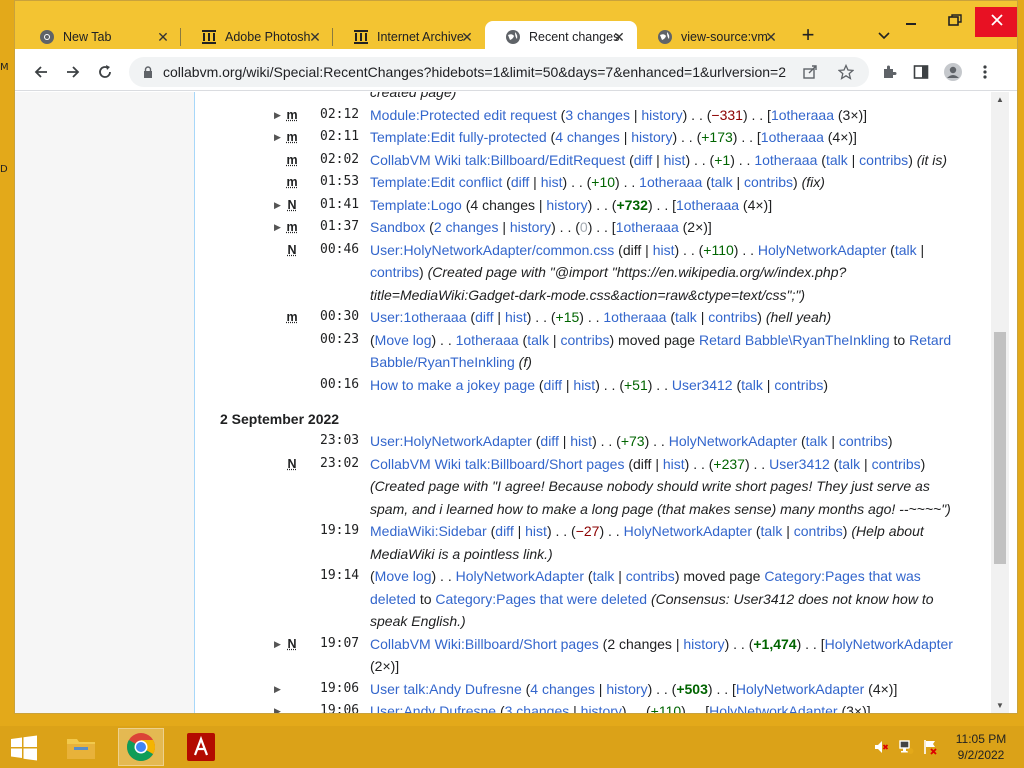  What do you see at coordinates (451, 441) in the screenshot?
I see `wiki-link: User:HolyNetworkAdapter` at bounding box center [451, 441].